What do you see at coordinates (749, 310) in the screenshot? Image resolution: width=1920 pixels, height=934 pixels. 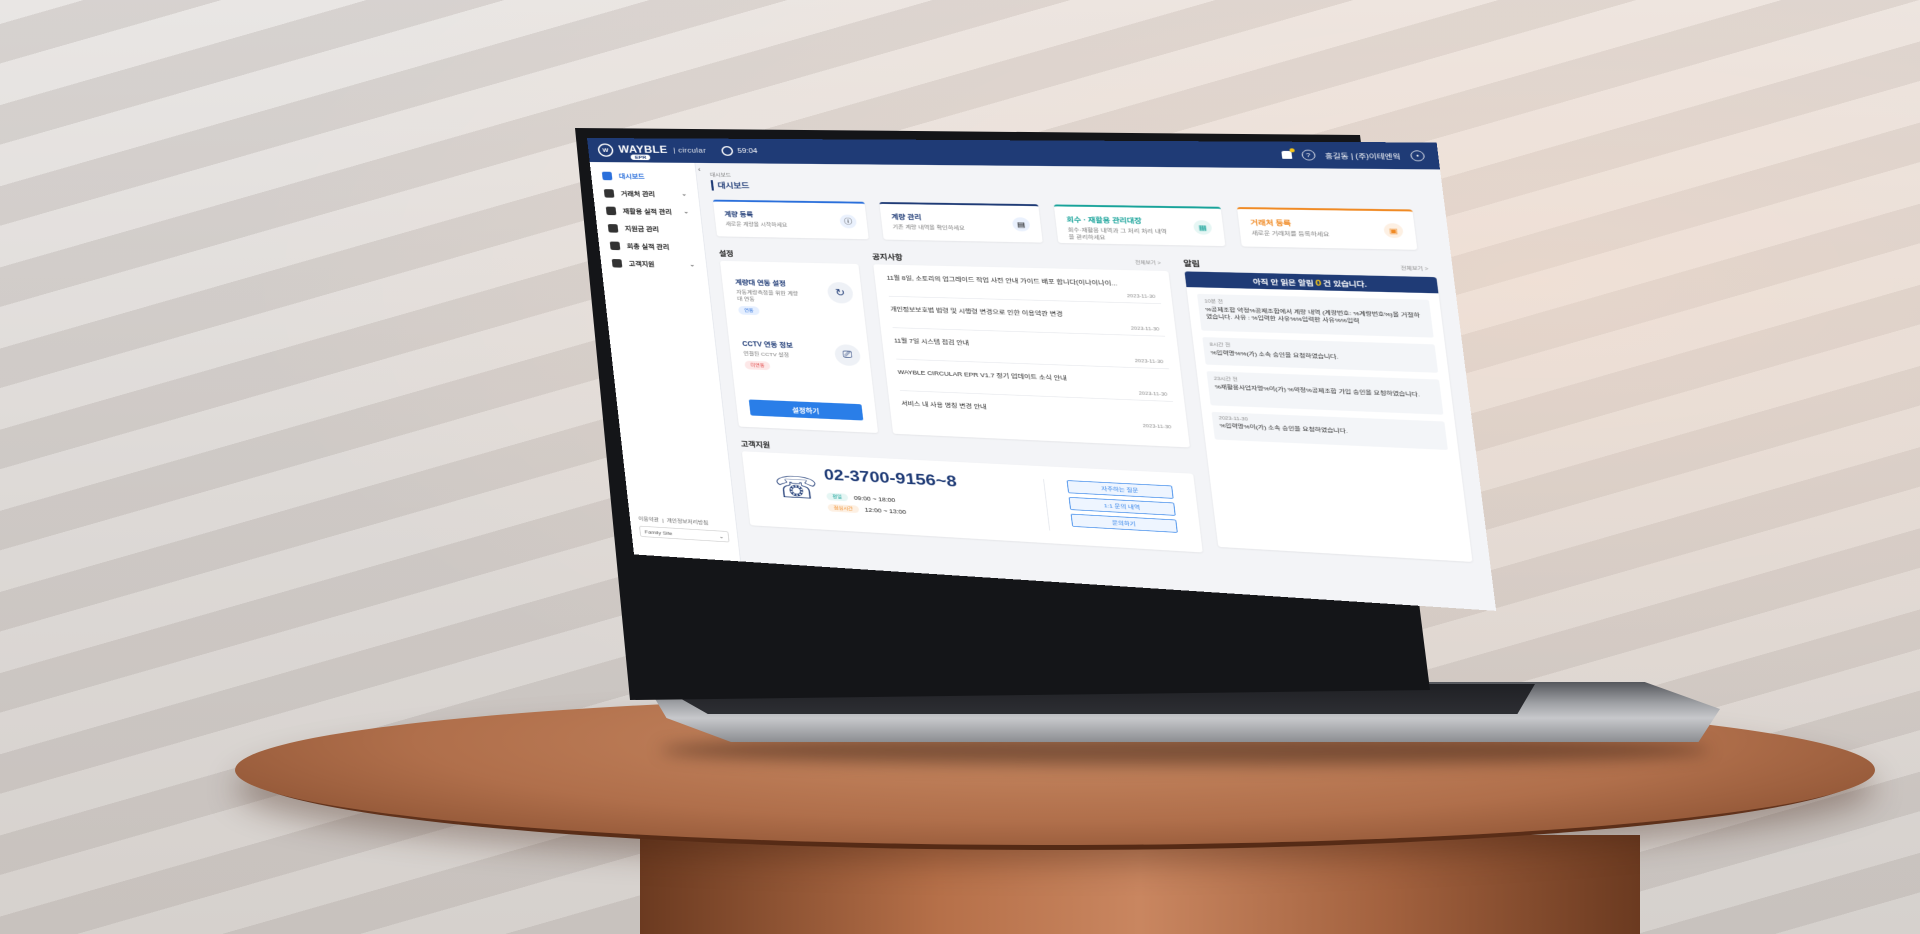 I see `status-badge: 연동` at bounding box center [749, 310].